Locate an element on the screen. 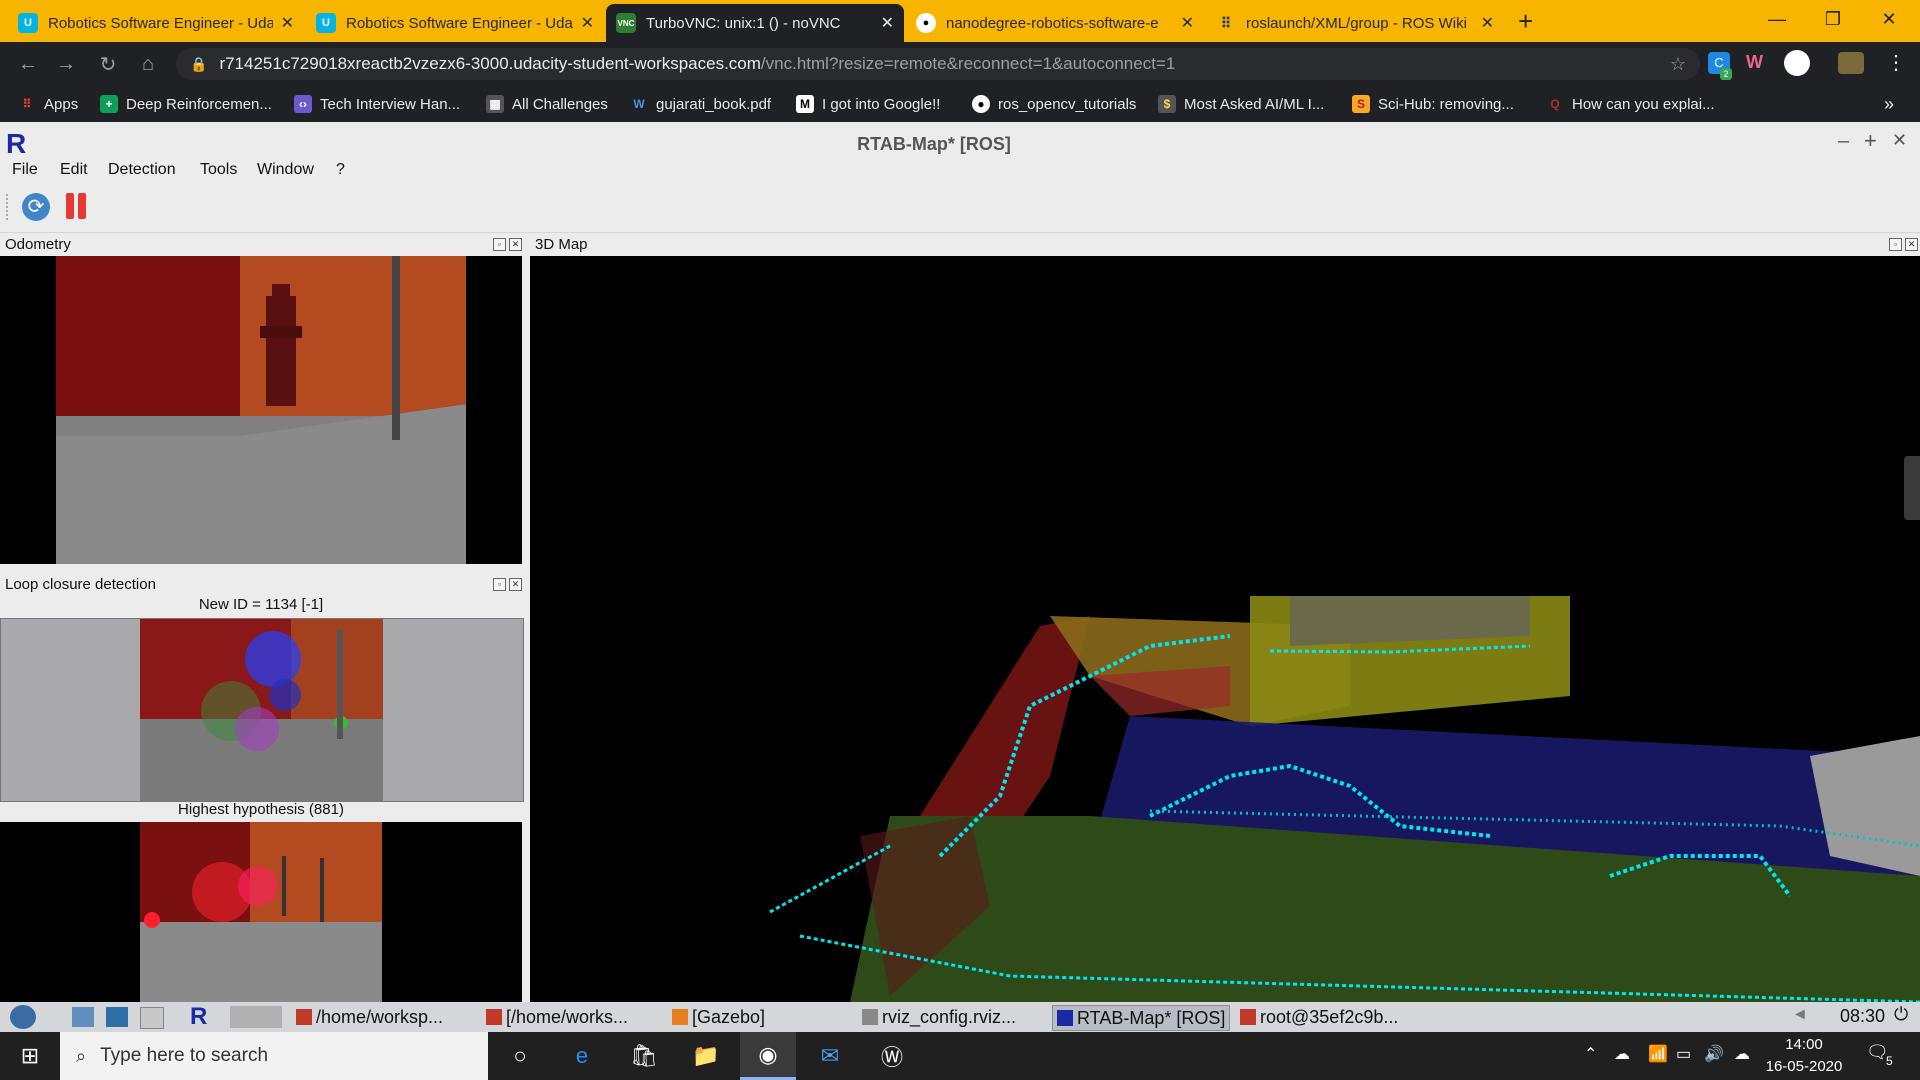  store-icon: 🛍 is located at coordinates (644, 1056).